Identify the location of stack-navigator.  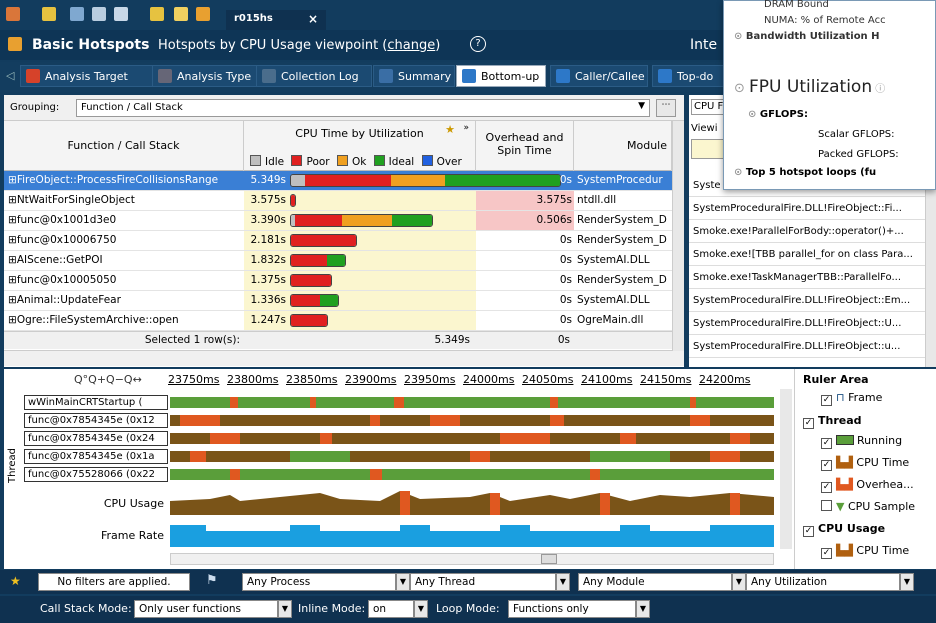
(708, 149).